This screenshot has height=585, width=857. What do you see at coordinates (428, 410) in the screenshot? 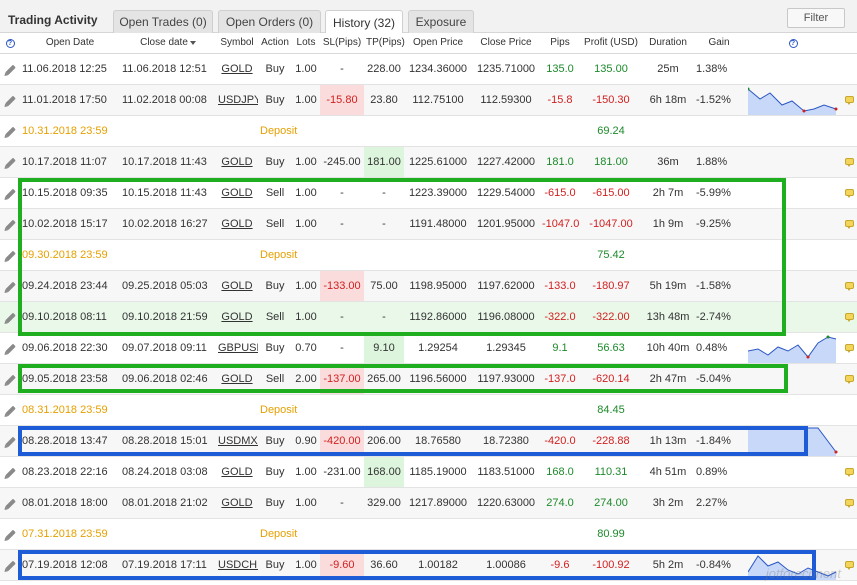
I see `table-row: 08.31.2018 23:59 Deposit 84.45` at bounding box center [428, 410].